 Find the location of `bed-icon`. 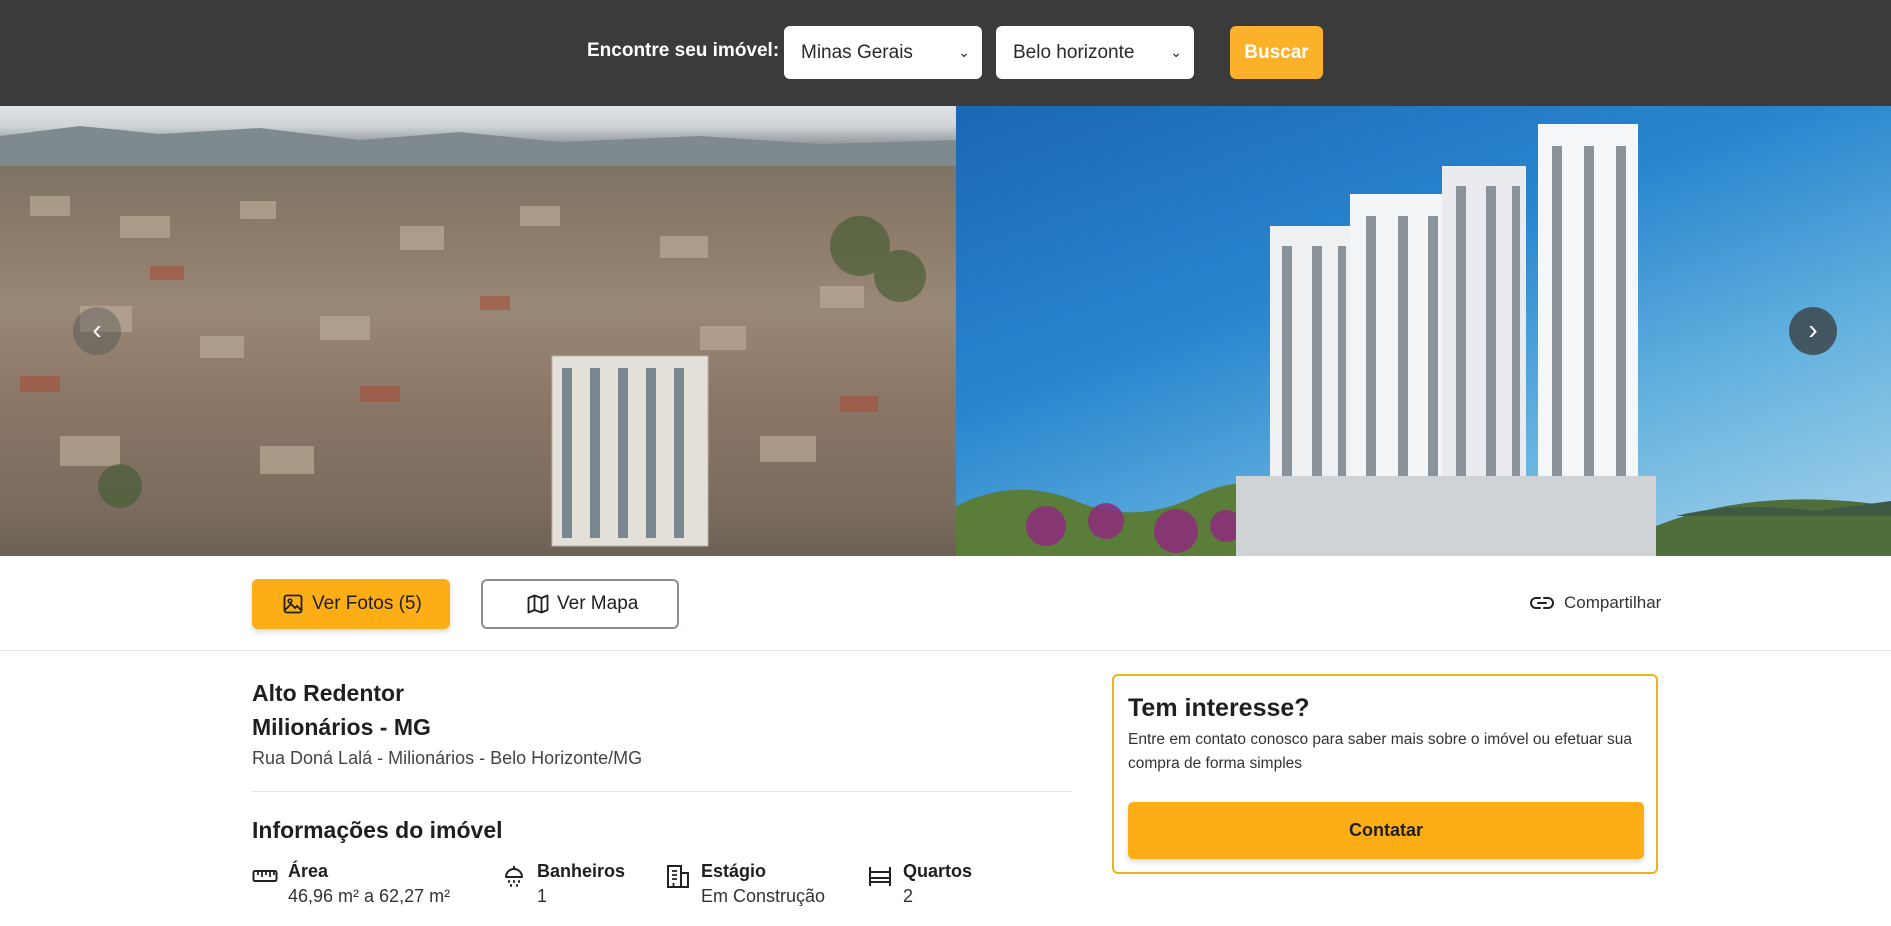

bed-icon is located at coordinates (880, 876).